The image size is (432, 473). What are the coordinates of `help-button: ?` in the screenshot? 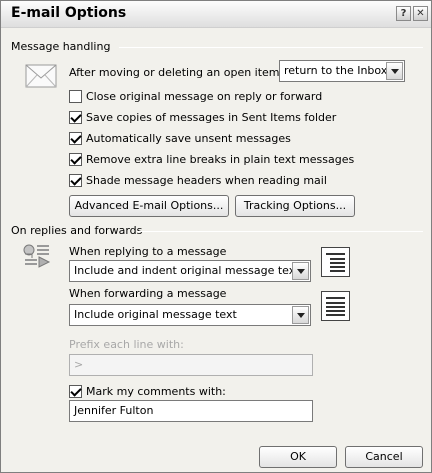 It's located at (403, 13).